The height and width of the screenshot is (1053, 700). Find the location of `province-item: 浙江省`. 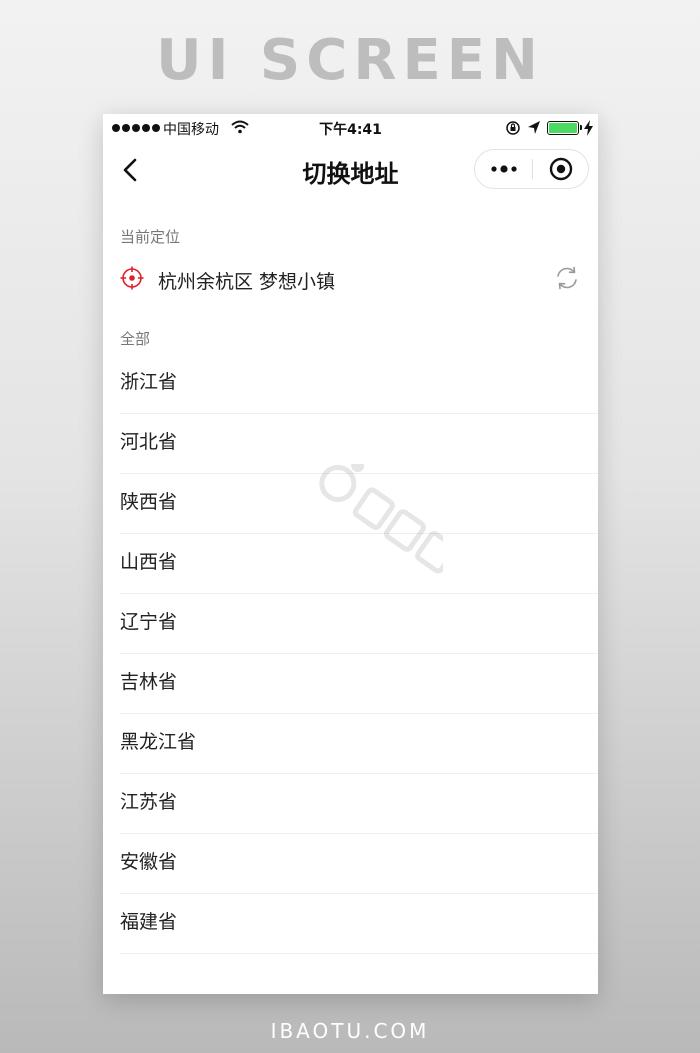

province-item: 浙江省 is located at coordinates (359, 384).